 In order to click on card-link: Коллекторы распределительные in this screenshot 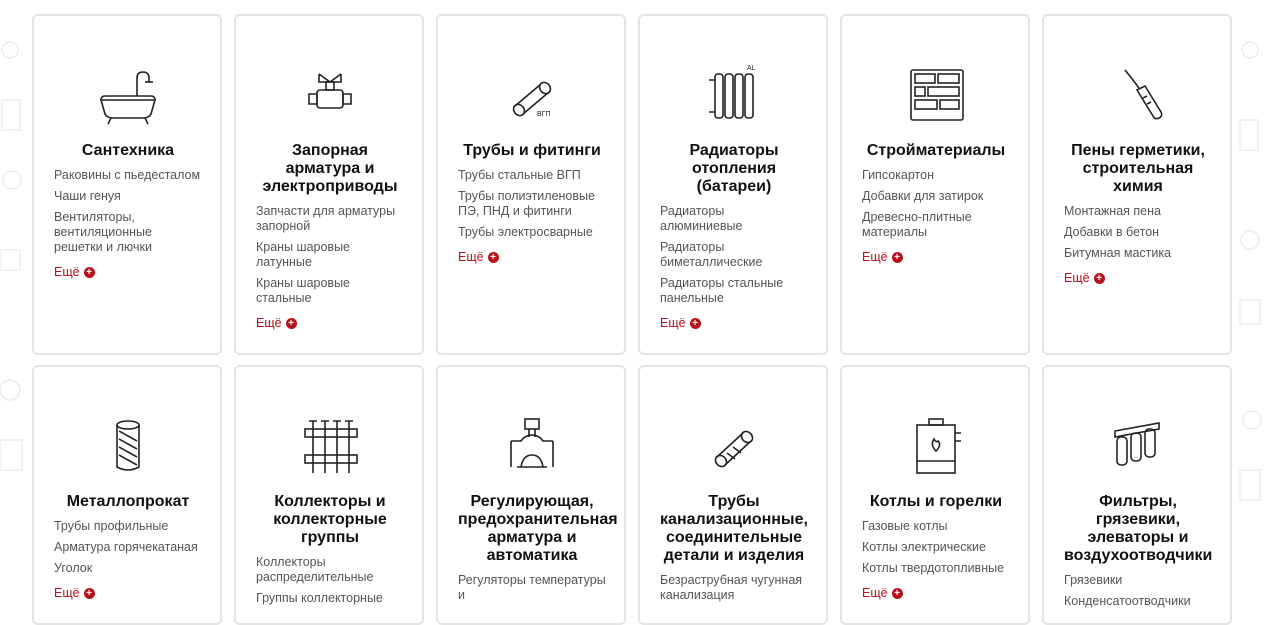, I will do `click(330, 570)`.